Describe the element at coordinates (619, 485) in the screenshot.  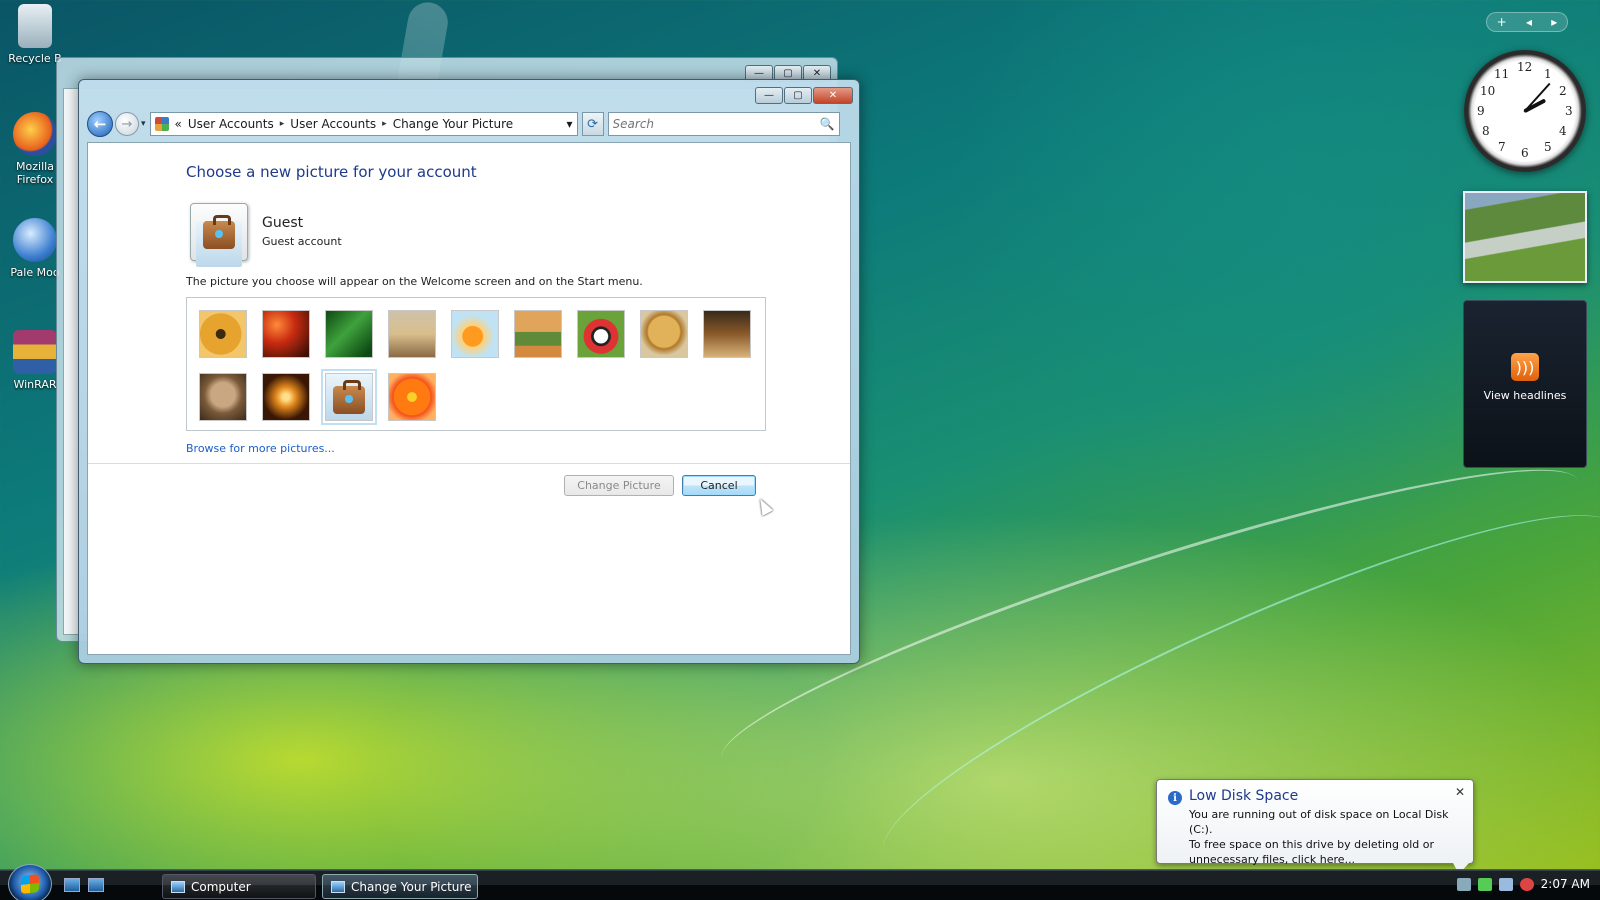
I see `change-picture-button: Change Picture` at that location.